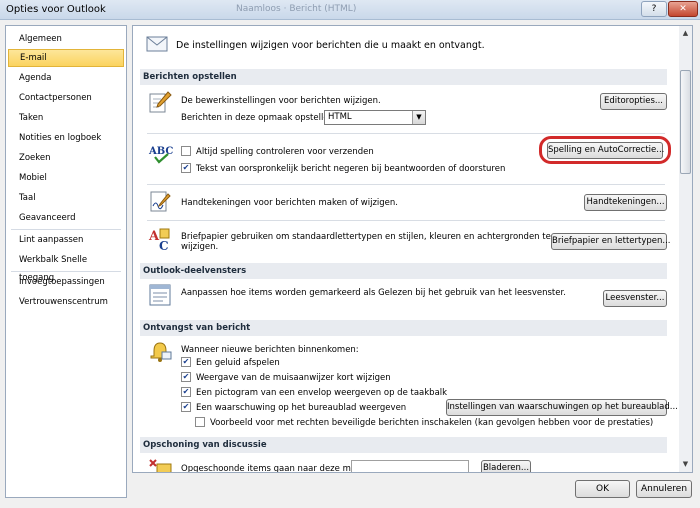 This screenshot has height=508, width=700. I want to click on envelope-icon, so click(157, 44).